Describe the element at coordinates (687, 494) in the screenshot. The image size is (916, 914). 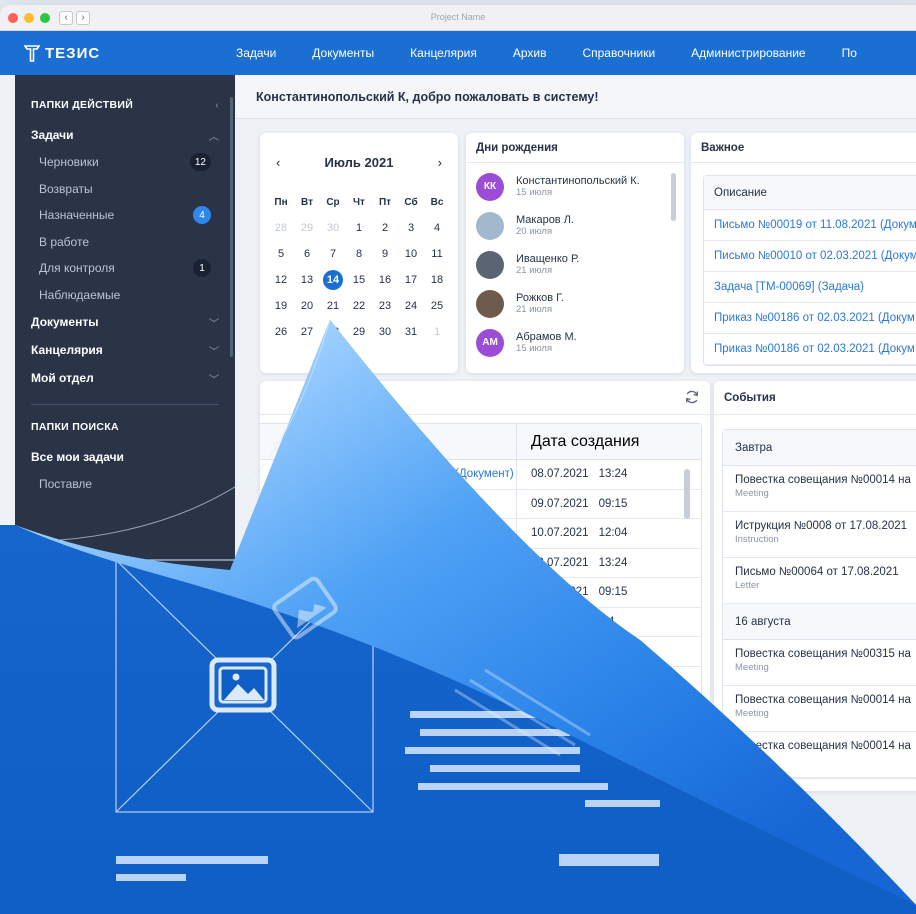
I see `tasks-scrollbar` at that location.